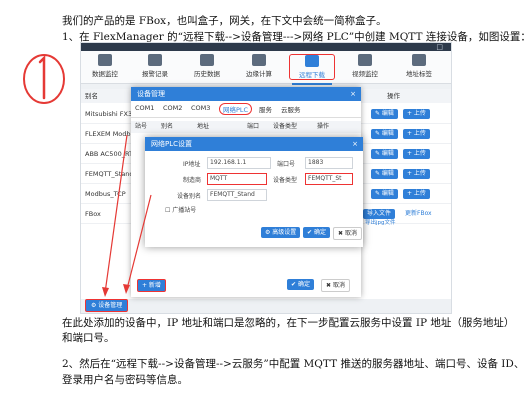  What do you see at coordinates (207, 60) in the screenshot?
I see `history-icon` at bounding box center [207, 60].